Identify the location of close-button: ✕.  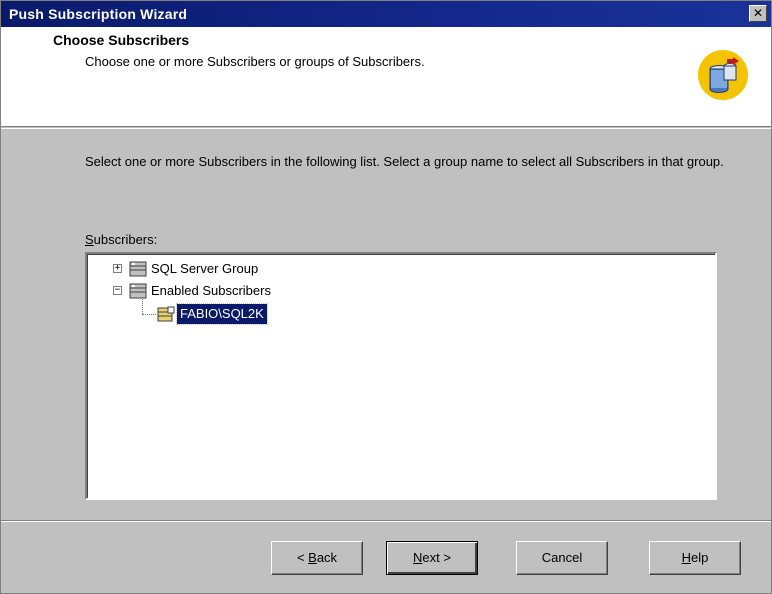
(758, 13).